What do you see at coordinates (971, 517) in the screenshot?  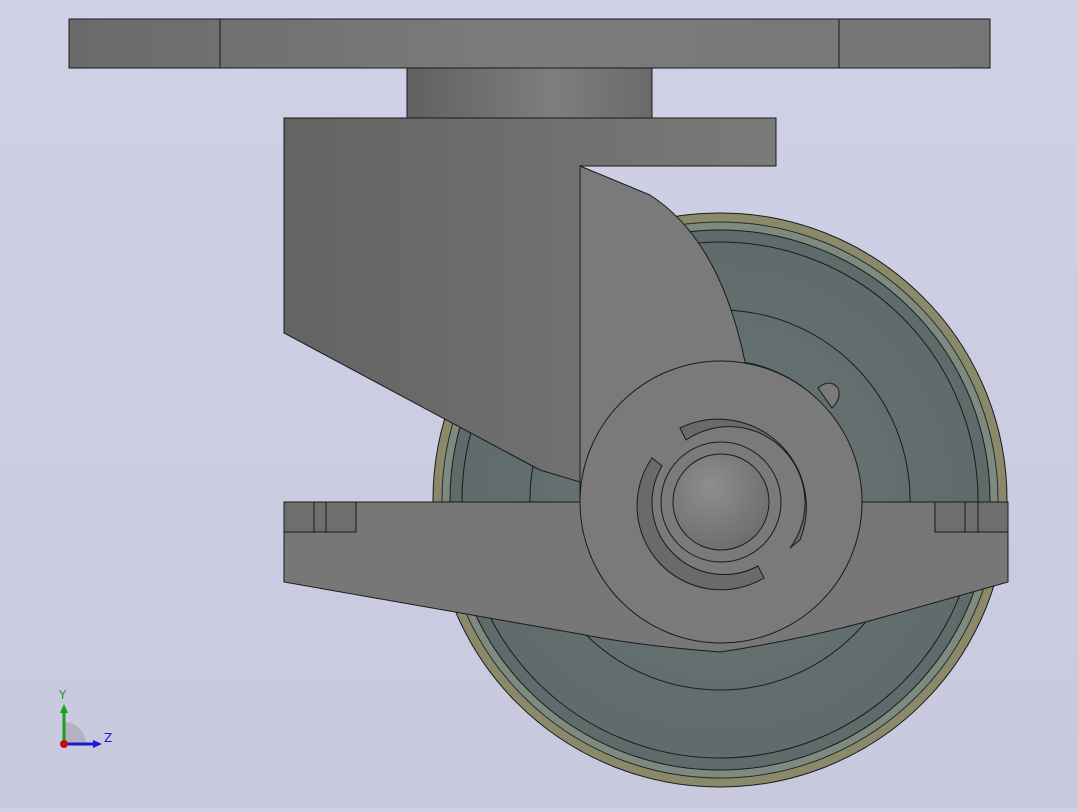 I see `fork-boss-right` at bounding box center [971, 517].